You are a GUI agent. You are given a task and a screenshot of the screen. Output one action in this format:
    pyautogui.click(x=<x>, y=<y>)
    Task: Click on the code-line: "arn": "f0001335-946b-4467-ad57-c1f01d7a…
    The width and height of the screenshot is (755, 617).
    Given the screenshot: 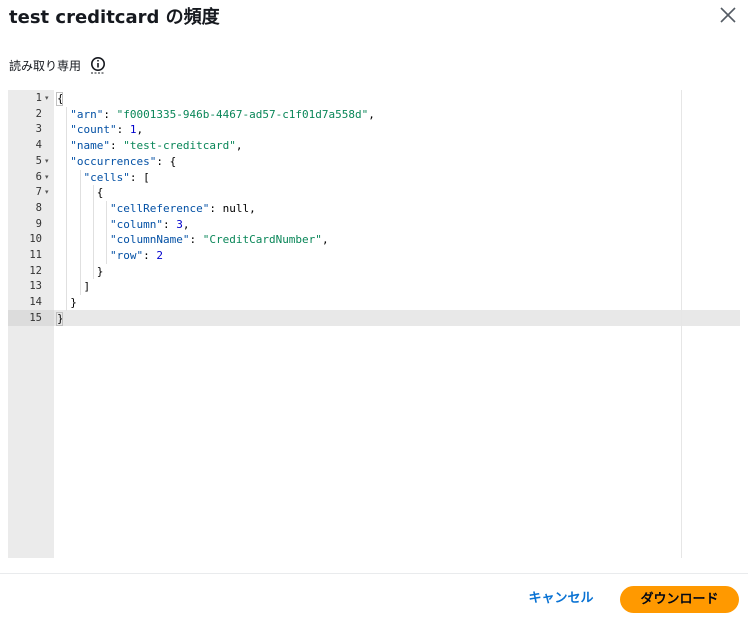 What is the action you would take?
    pyautogui.click(x=216, y=115)
    